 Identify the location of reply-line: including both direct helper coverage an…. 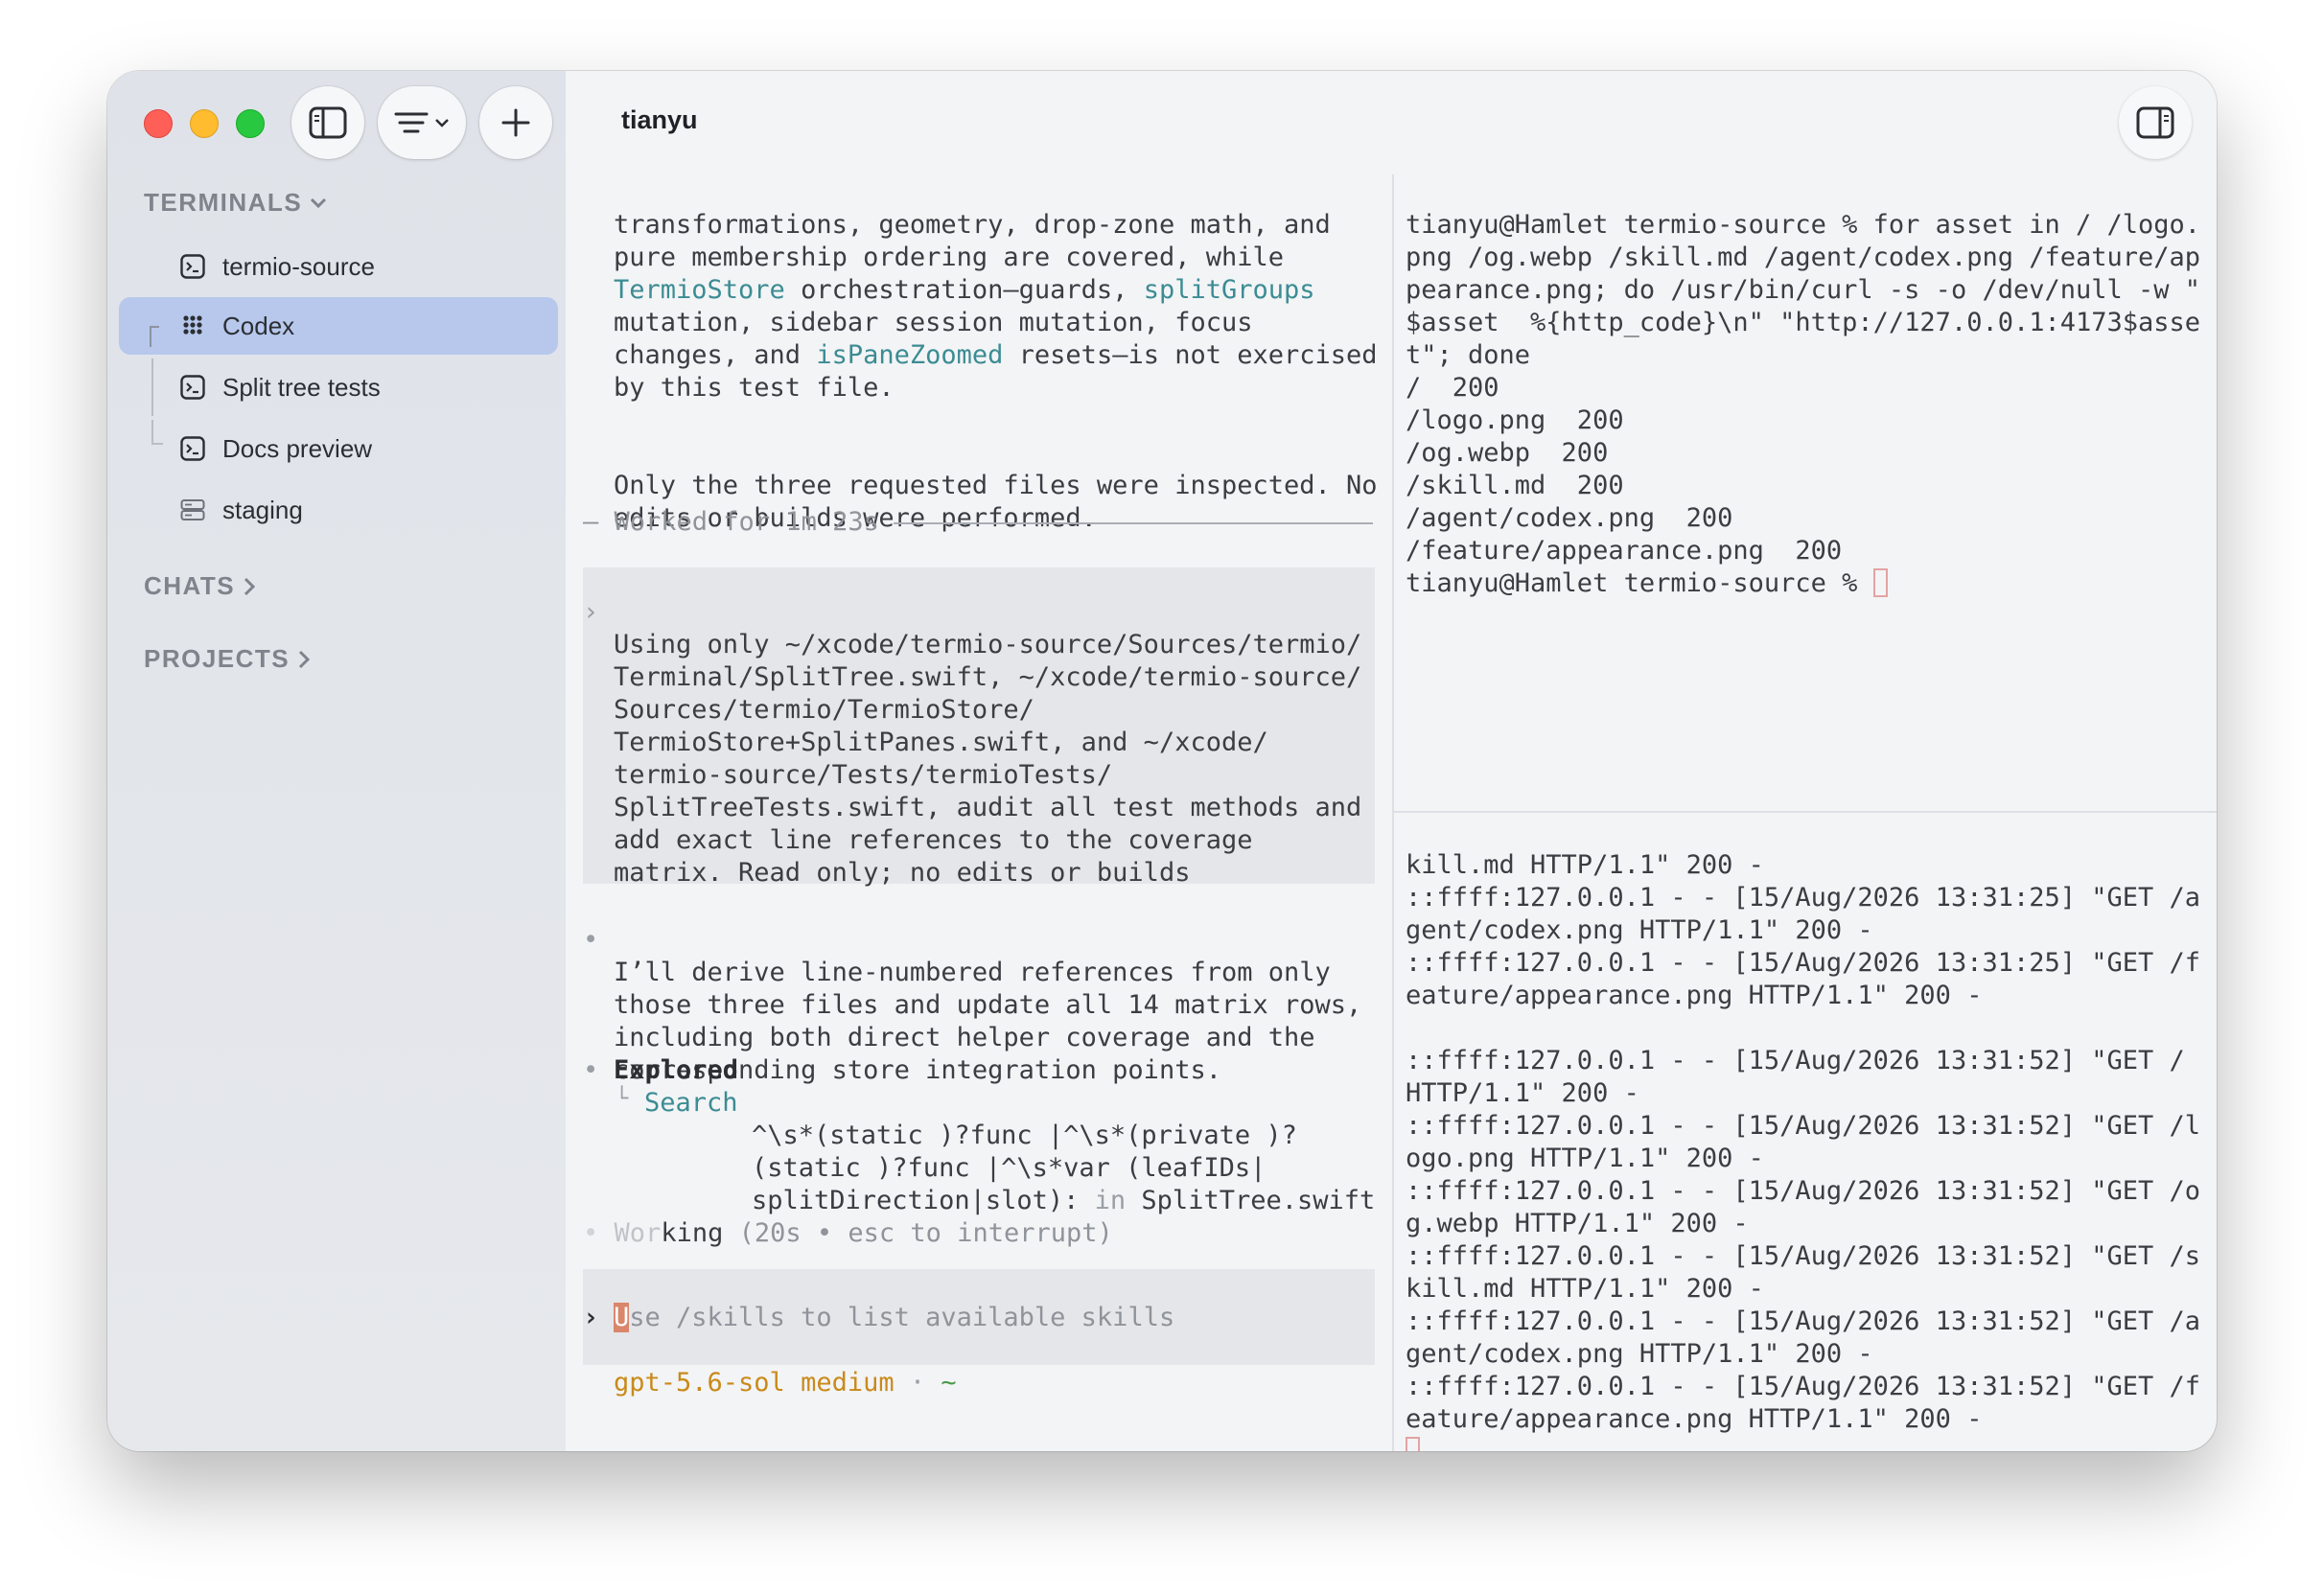
(964, 1037).